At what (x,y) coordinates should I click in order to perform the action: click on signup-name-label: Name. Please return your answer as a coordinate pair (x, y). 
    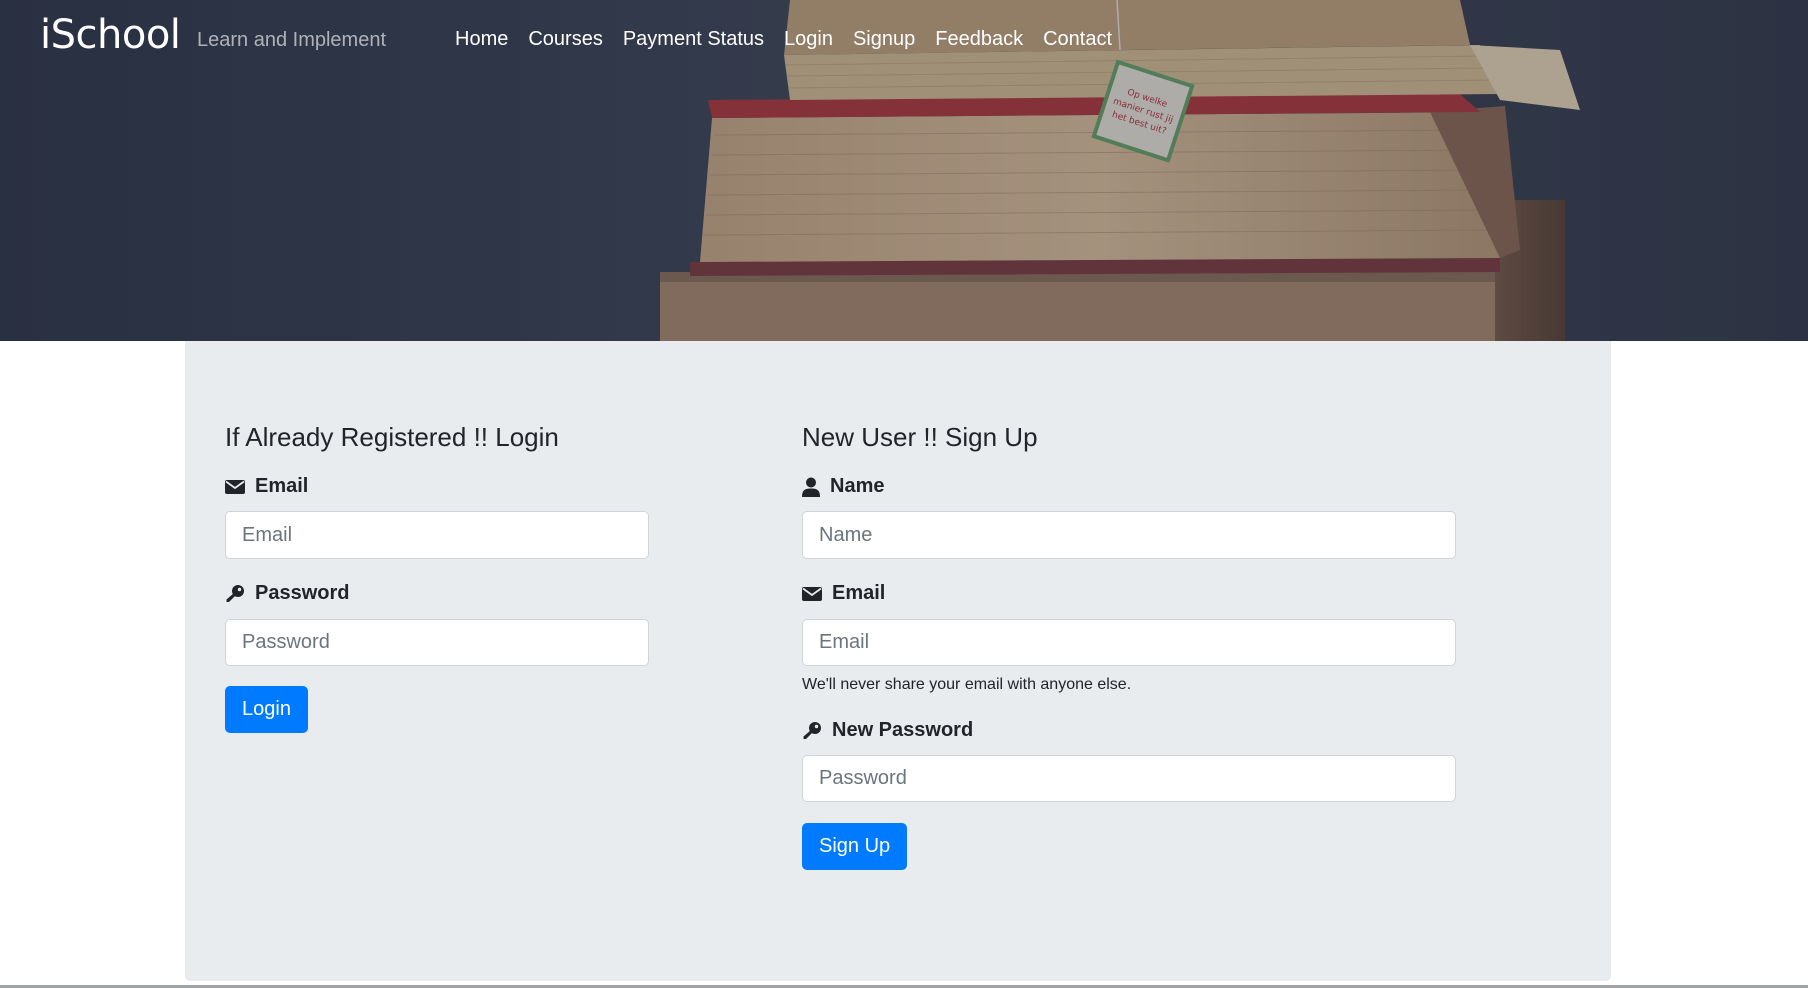
    Looking at the image, I should click on (843, 486).